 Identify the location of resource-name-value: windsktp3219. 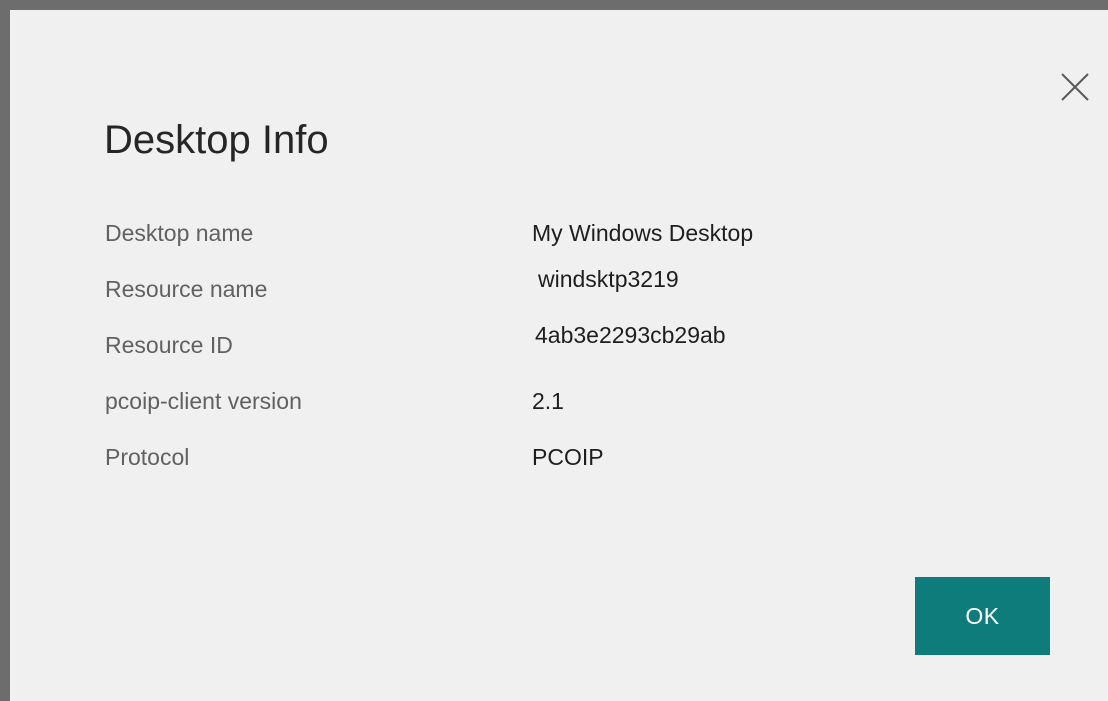
(608, 279).